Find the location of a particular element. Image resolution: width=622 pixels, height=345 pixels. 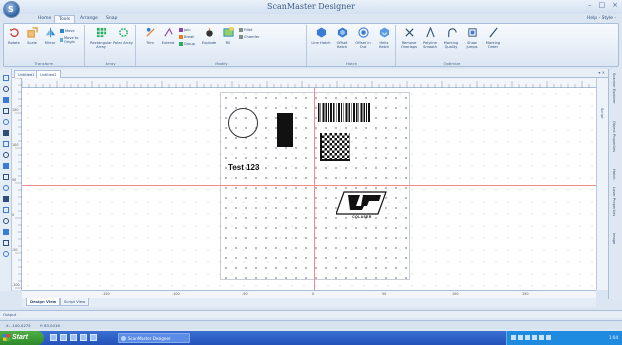

tray-icons is located at coordinates (531, 337).